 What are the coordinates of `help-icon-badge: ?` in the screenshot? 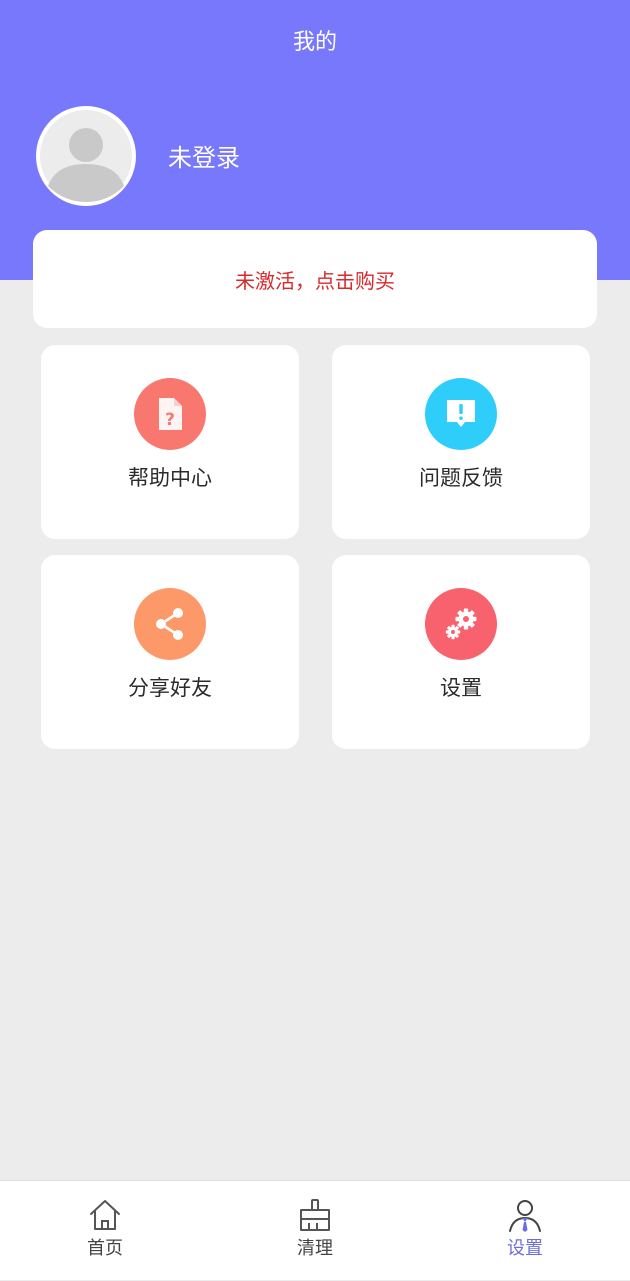 It's located at (170, 414).